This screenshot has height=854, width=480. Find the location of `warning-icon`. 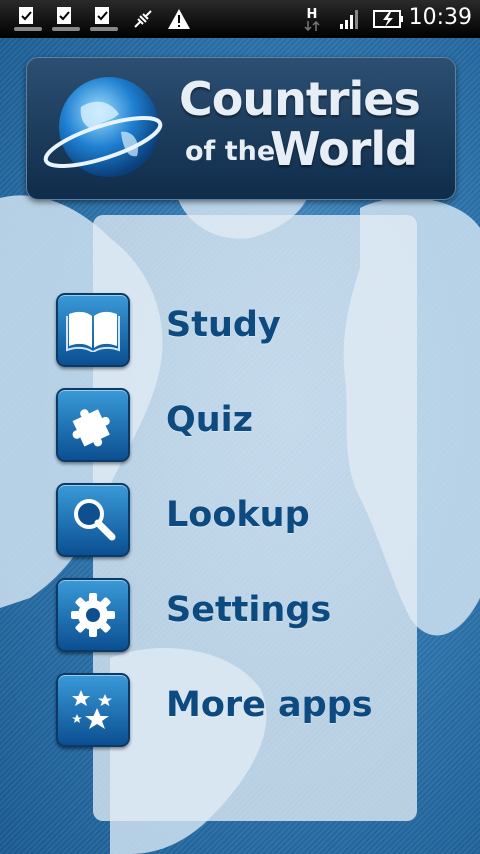

warning-icon is located at coordinates (179, 19).